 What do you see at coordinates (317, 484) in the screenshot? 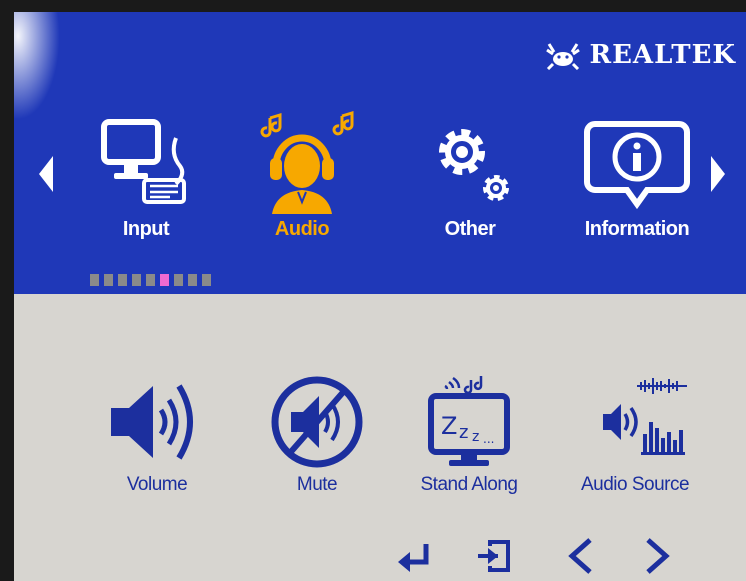
I see `submenu-label: Mute` at bounding box center [317, 484].